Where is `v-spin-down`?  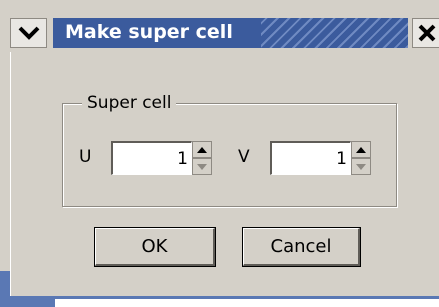 v-spin-down is located at coordinates (361, 166).